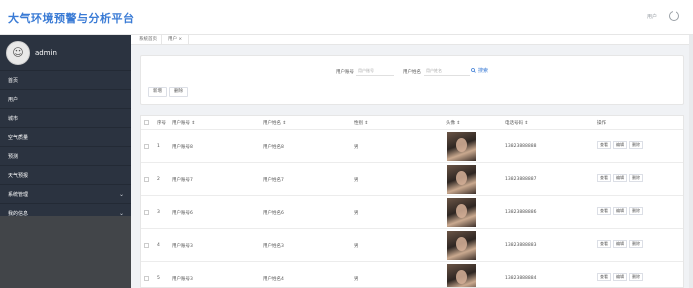 This screenshot has width=693, height=288. Describe the element at coordinates (412, 146) in the screenshot. I see `table-row: 1 用户账号8 用户姓名8 男 13823888888 查看 编辑 删除` at that location.